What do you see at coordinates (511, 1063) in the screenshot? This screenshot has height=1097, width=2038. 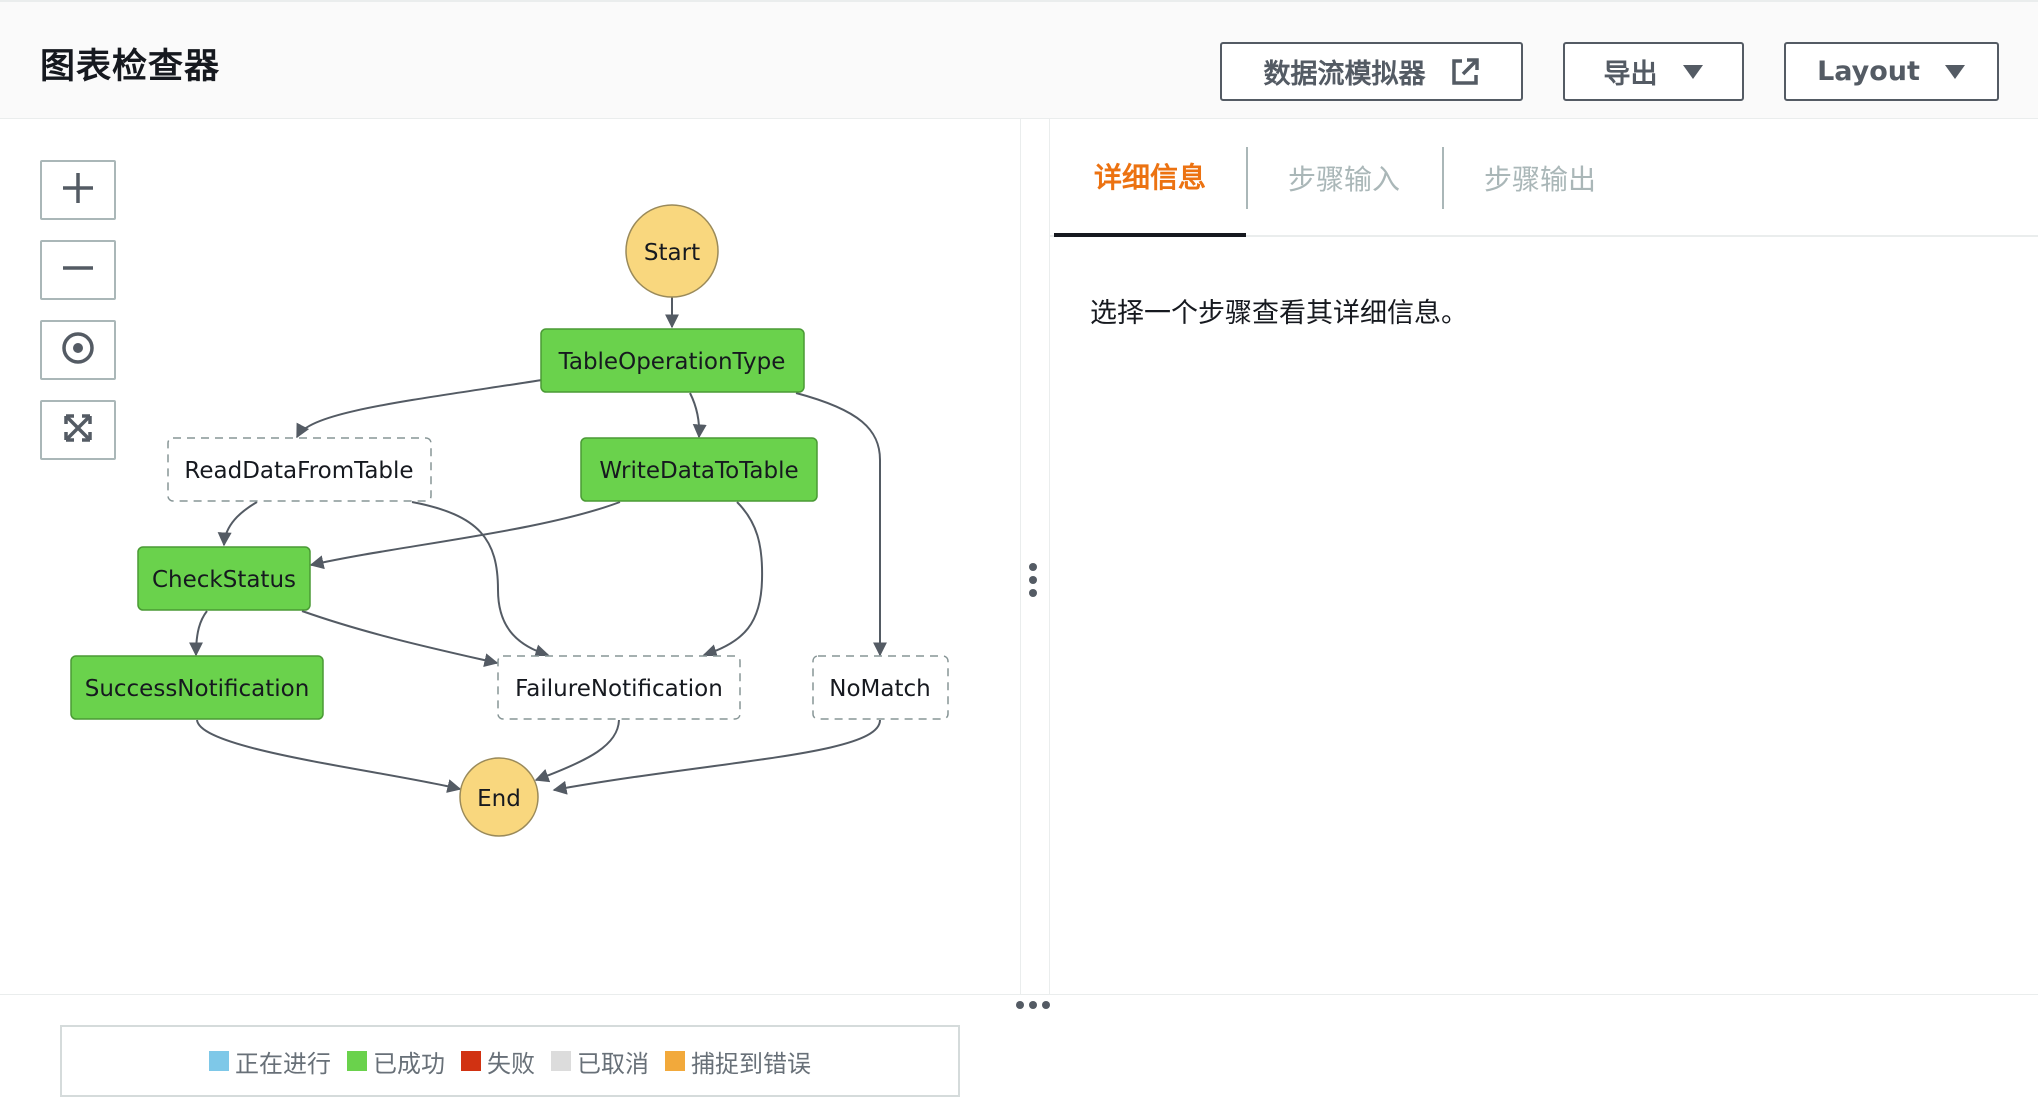 I see `legend-label: 失败` at bounding box center [511, 1063].